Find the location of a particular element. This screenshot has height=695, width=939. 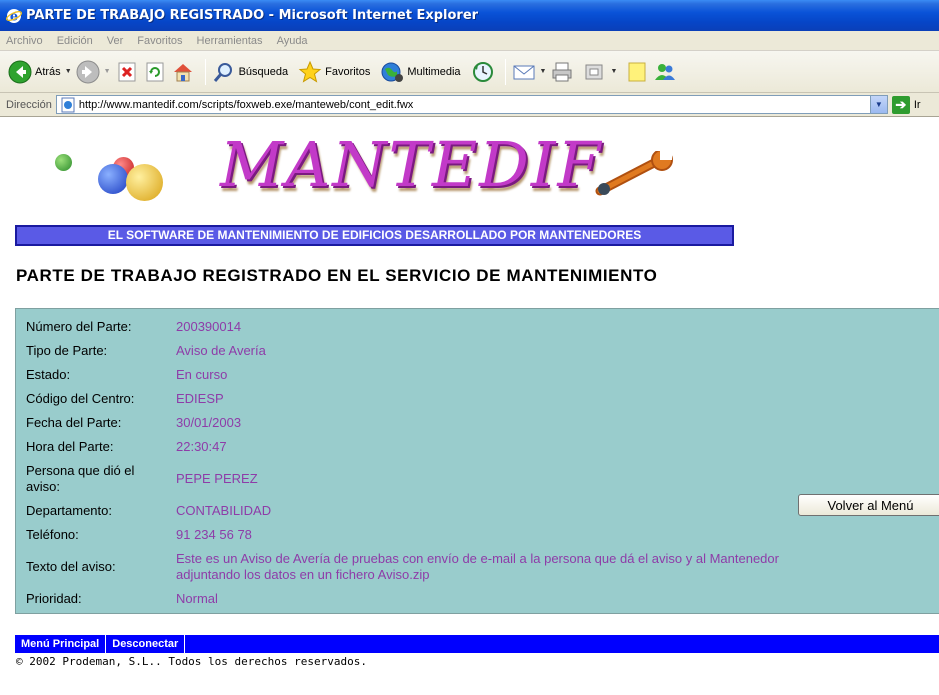

address-field: ▼ is located at coordinates (471, 104).